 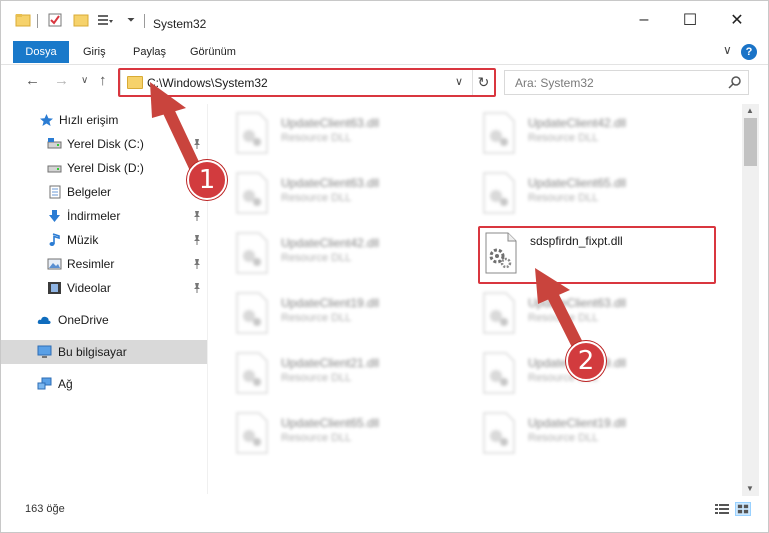 I want to click on address-highlight, so click(x=307, y=82).